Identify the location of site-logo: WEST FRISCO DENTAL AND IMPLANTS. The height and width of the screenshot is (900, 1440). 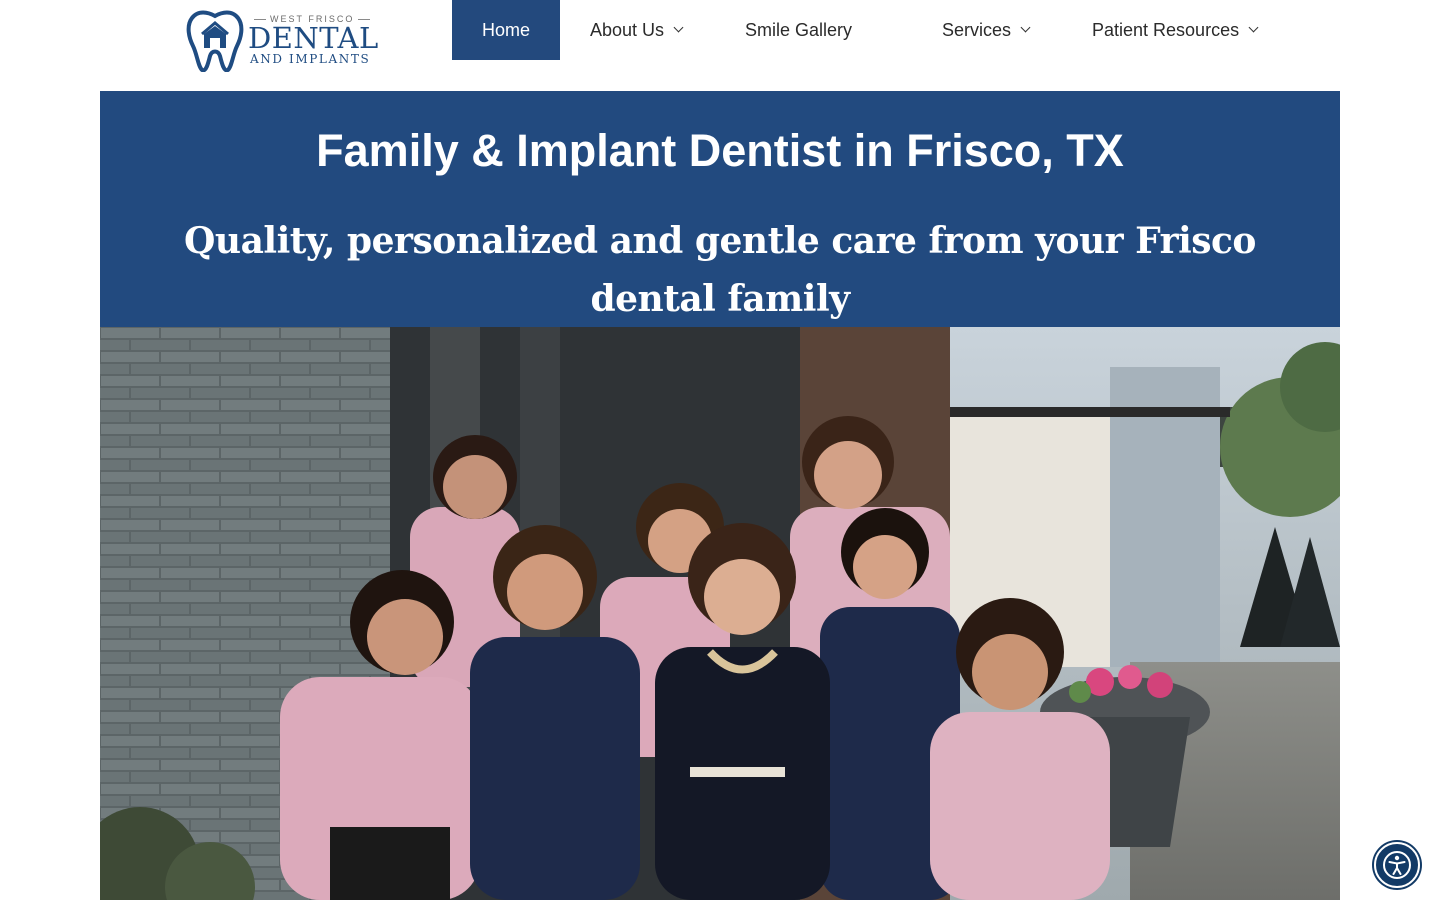
(281, 40).